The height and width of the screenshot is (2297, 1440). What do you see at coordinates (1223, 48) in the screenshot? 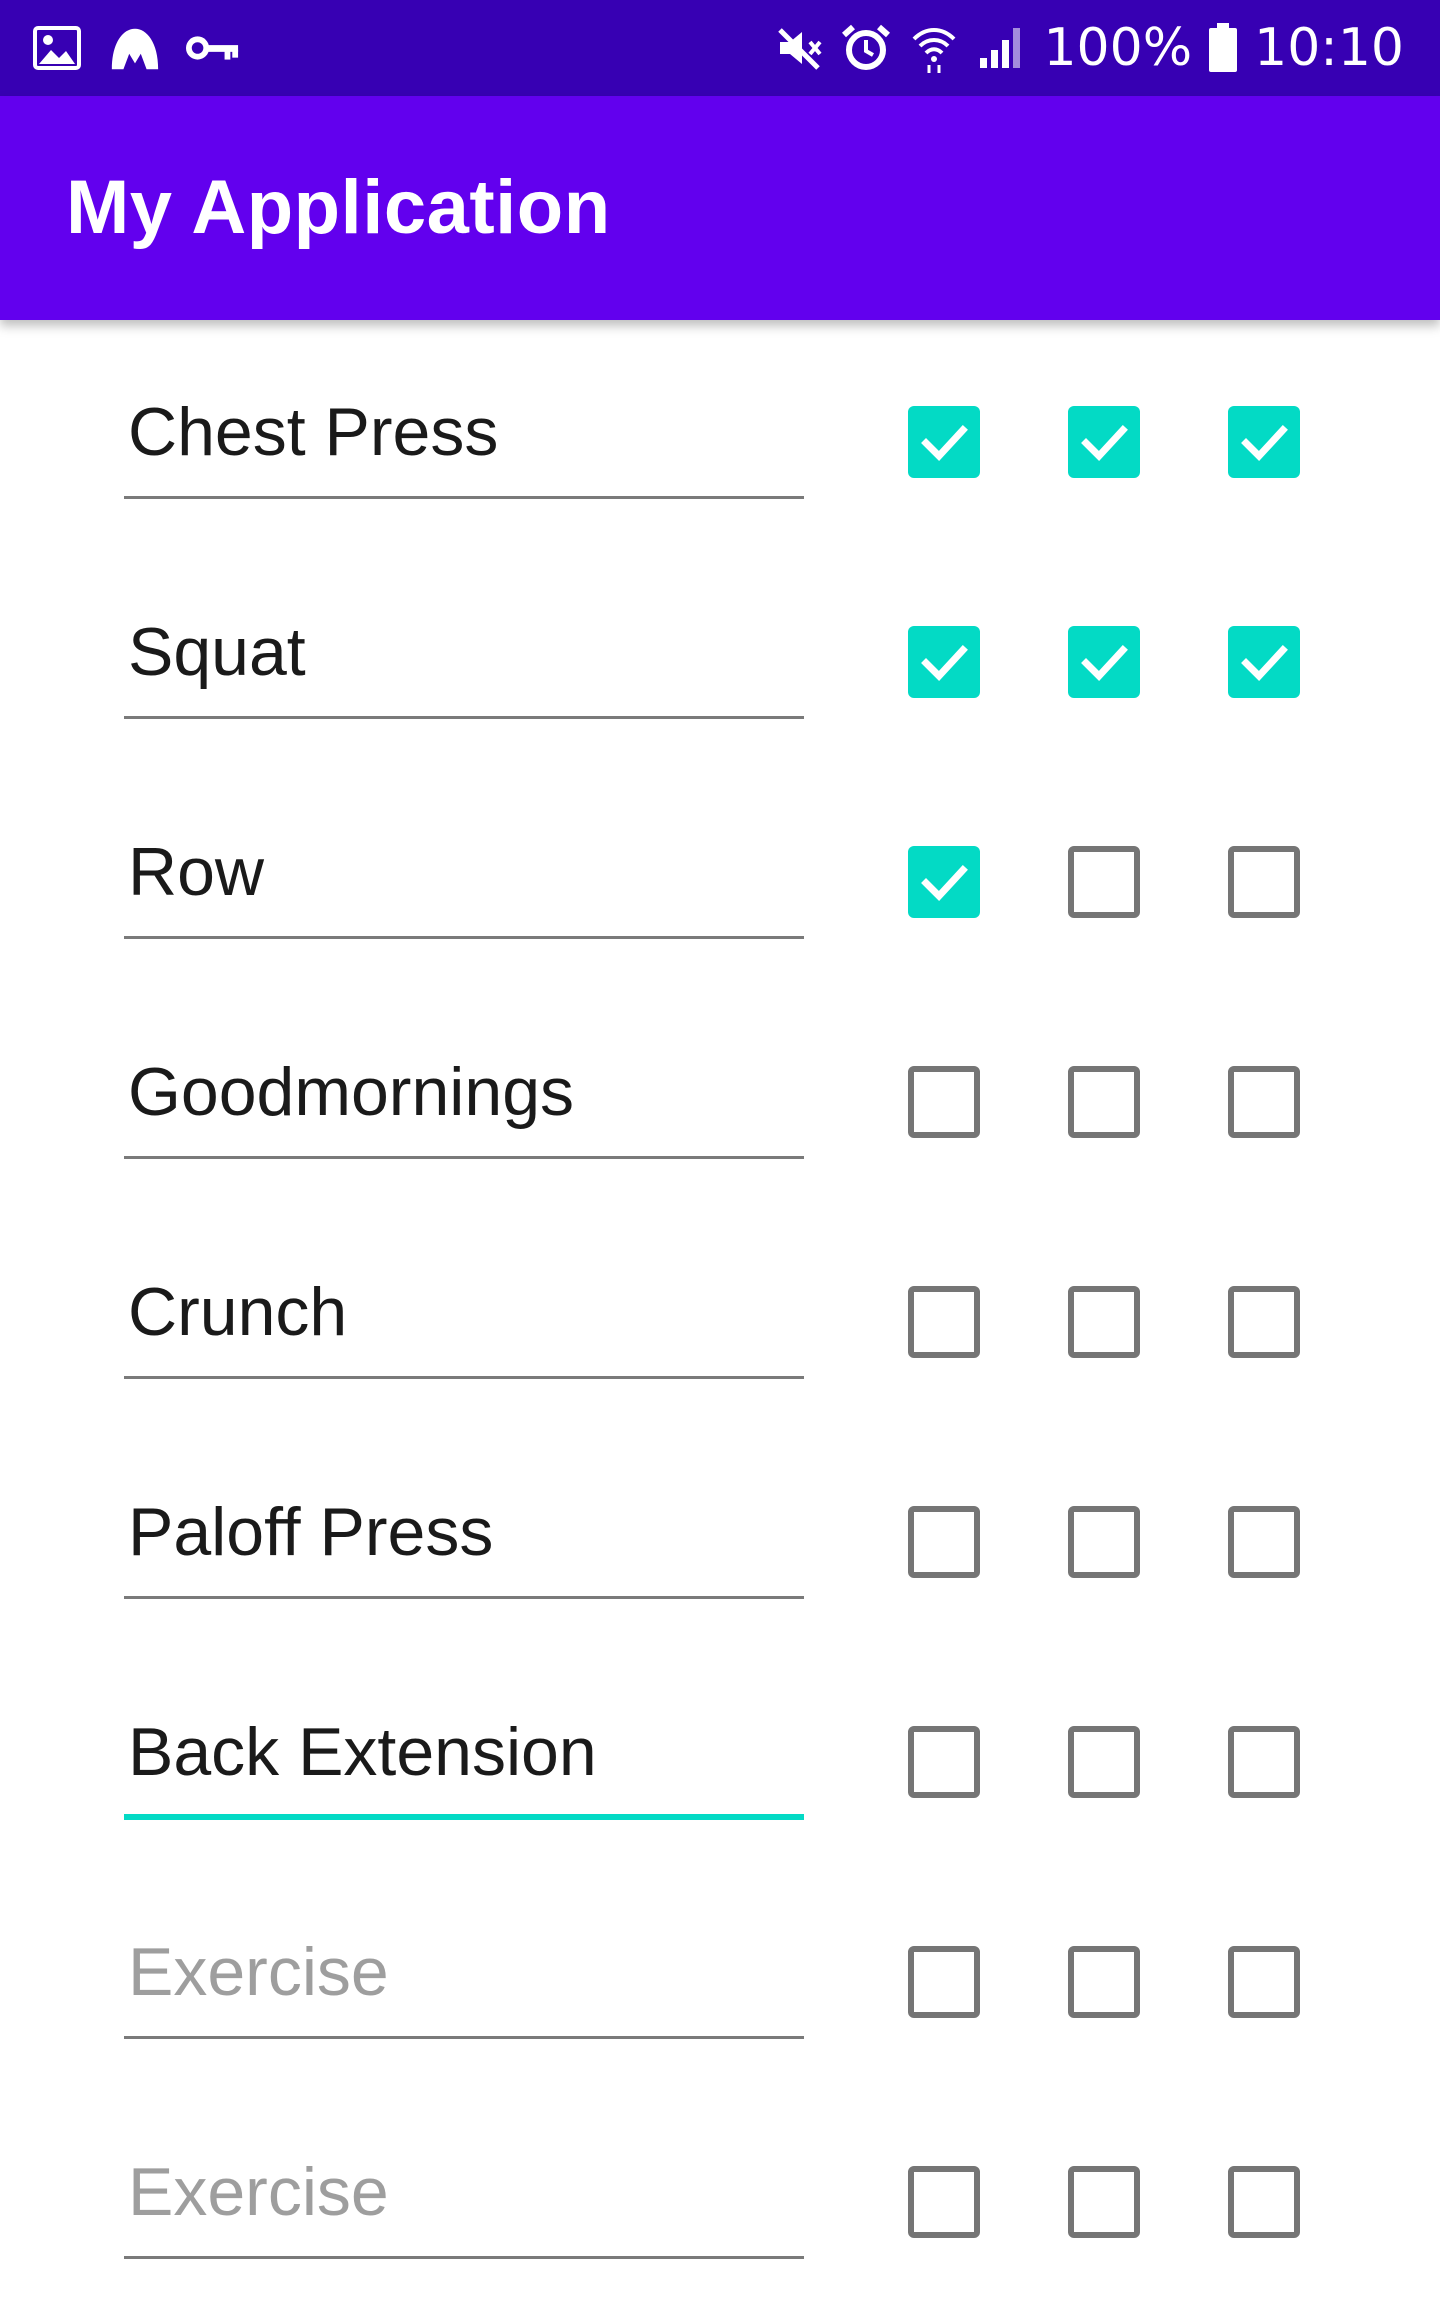
I see `battery-icon` at bounding box center [1223, 48].